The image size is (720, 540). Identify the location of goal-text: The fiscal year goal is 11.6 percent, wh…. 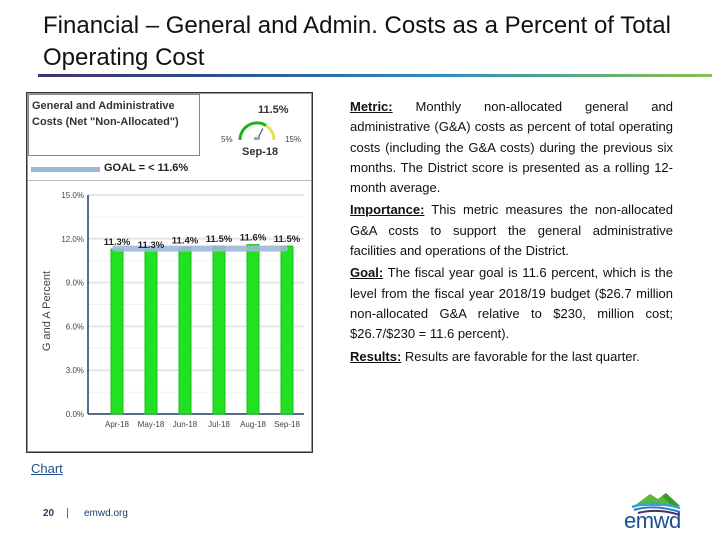
(511, 303).